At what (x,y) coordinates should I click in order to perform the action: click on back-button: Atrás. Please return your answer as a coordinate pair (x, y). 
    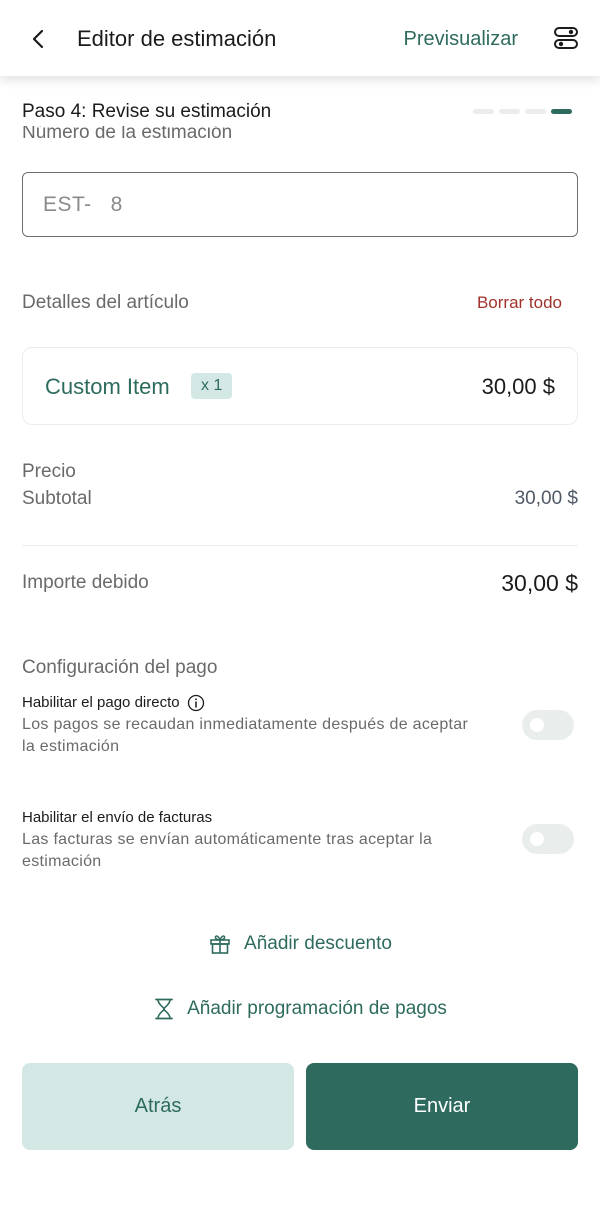
    Looking at the image, I should click on (158, 1106).